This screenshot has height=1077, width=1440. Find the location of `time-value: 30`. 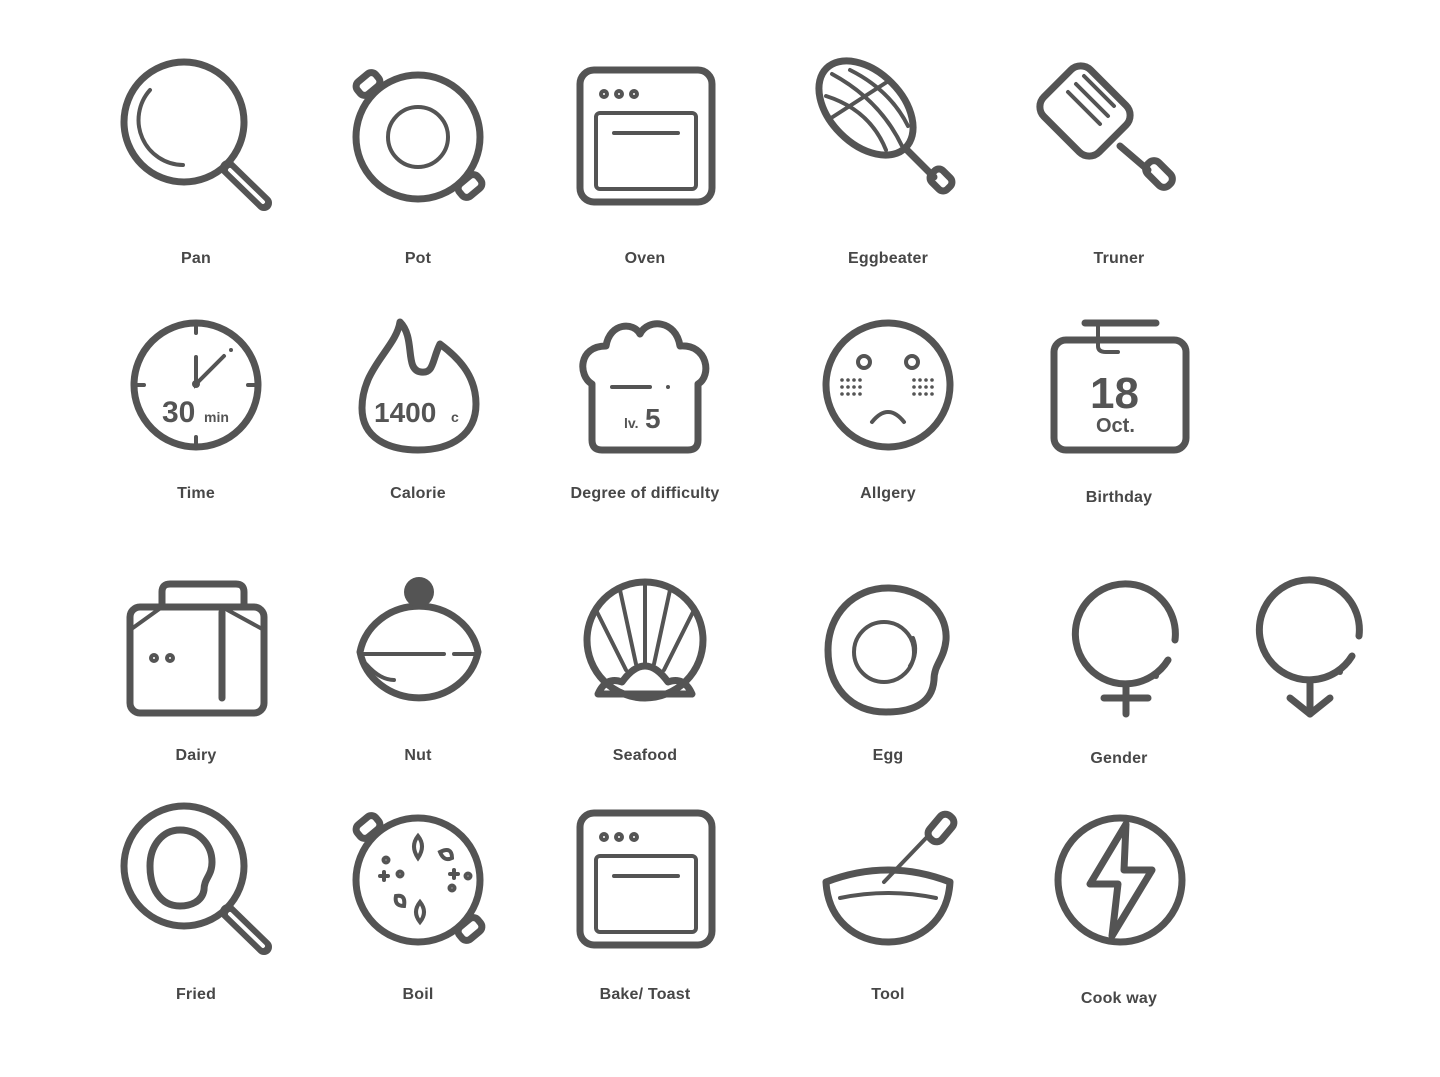

time-value: 30 is located at coordinates (178, 412).